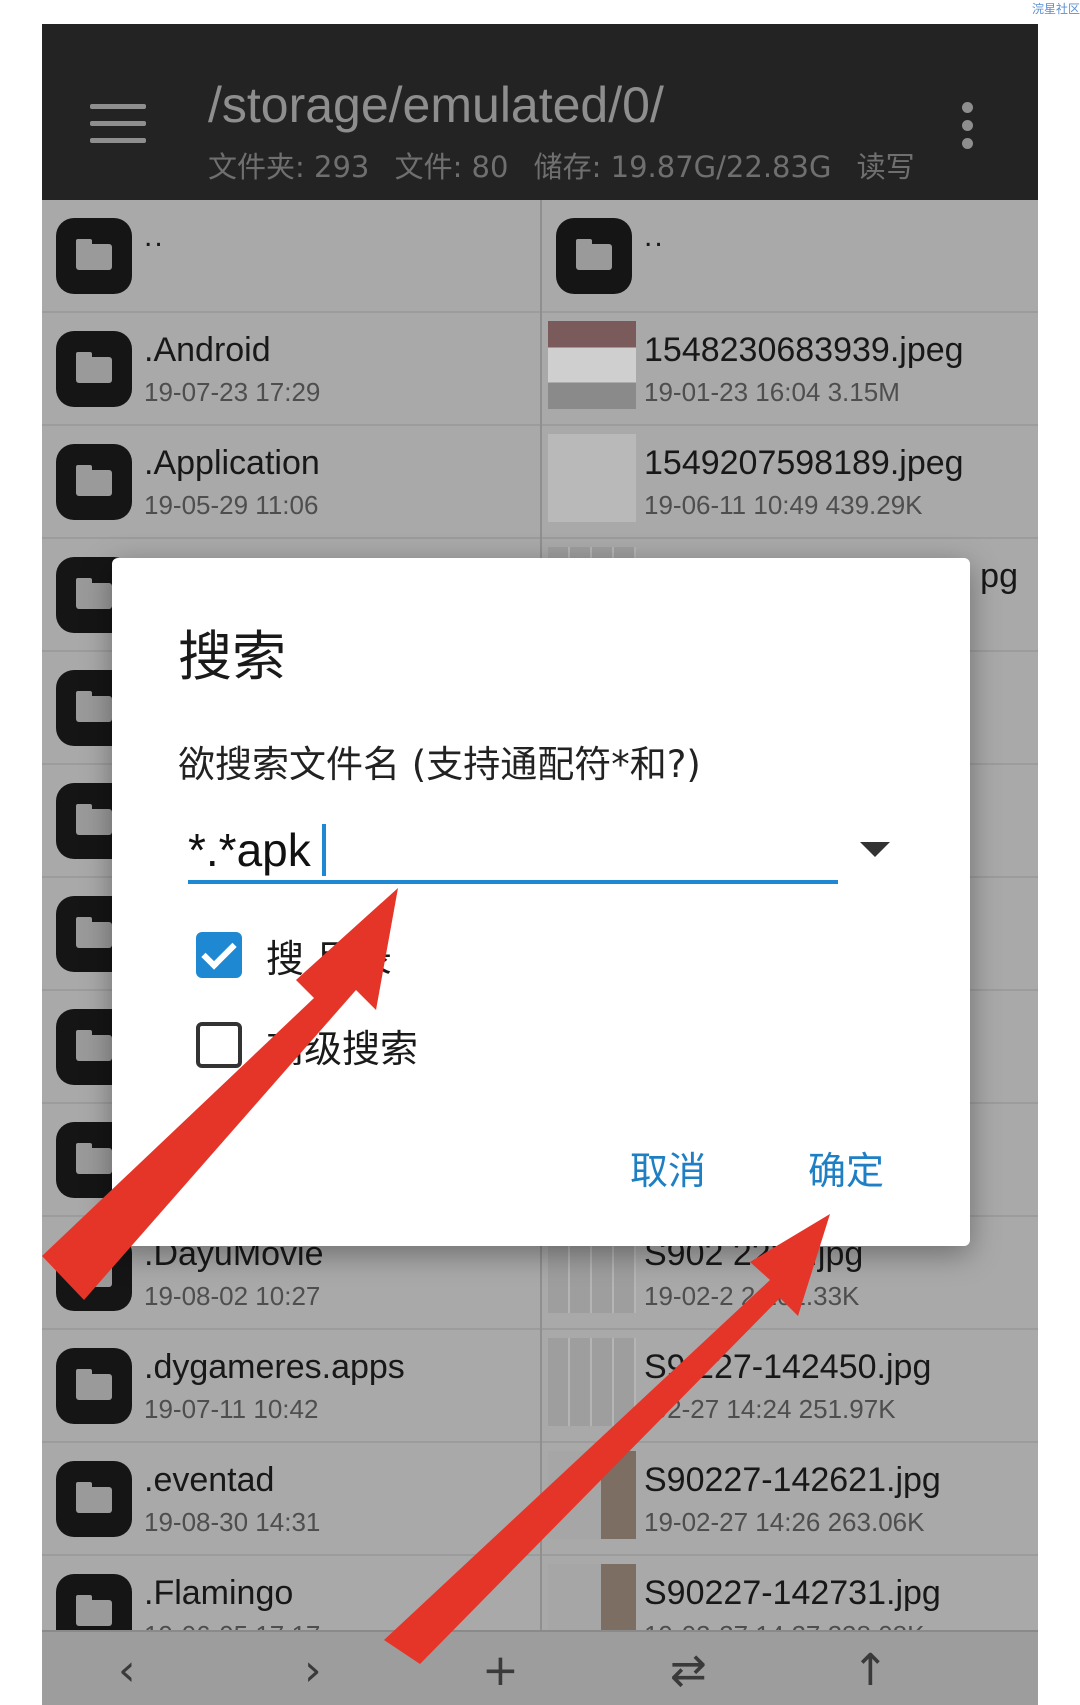  Describe the element at coordinates (885, 167) in the screenshot. I see `access-mode: 读写` at that location.